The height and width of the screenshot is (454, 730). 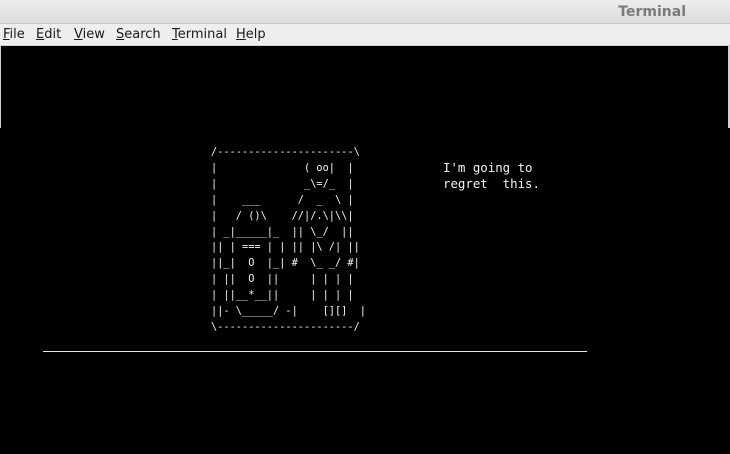 I want to click on title-bar: Terminal, so click(x=365, y=12).